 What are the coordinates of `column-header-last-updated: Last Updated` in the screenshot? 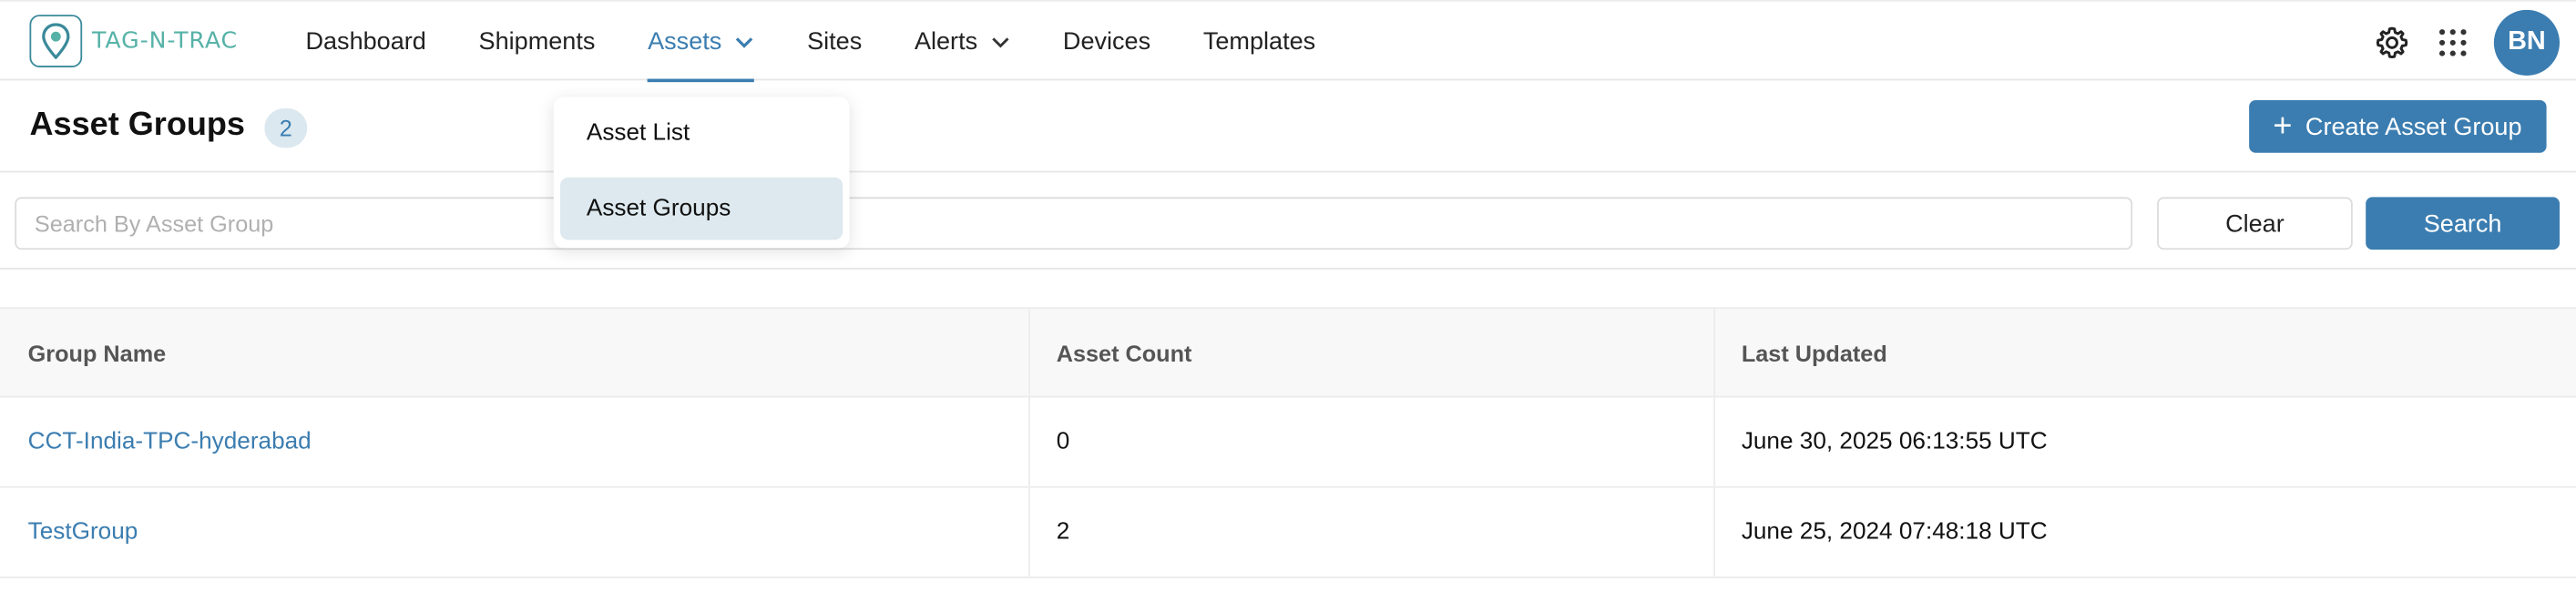 It's located at (2145, 352).